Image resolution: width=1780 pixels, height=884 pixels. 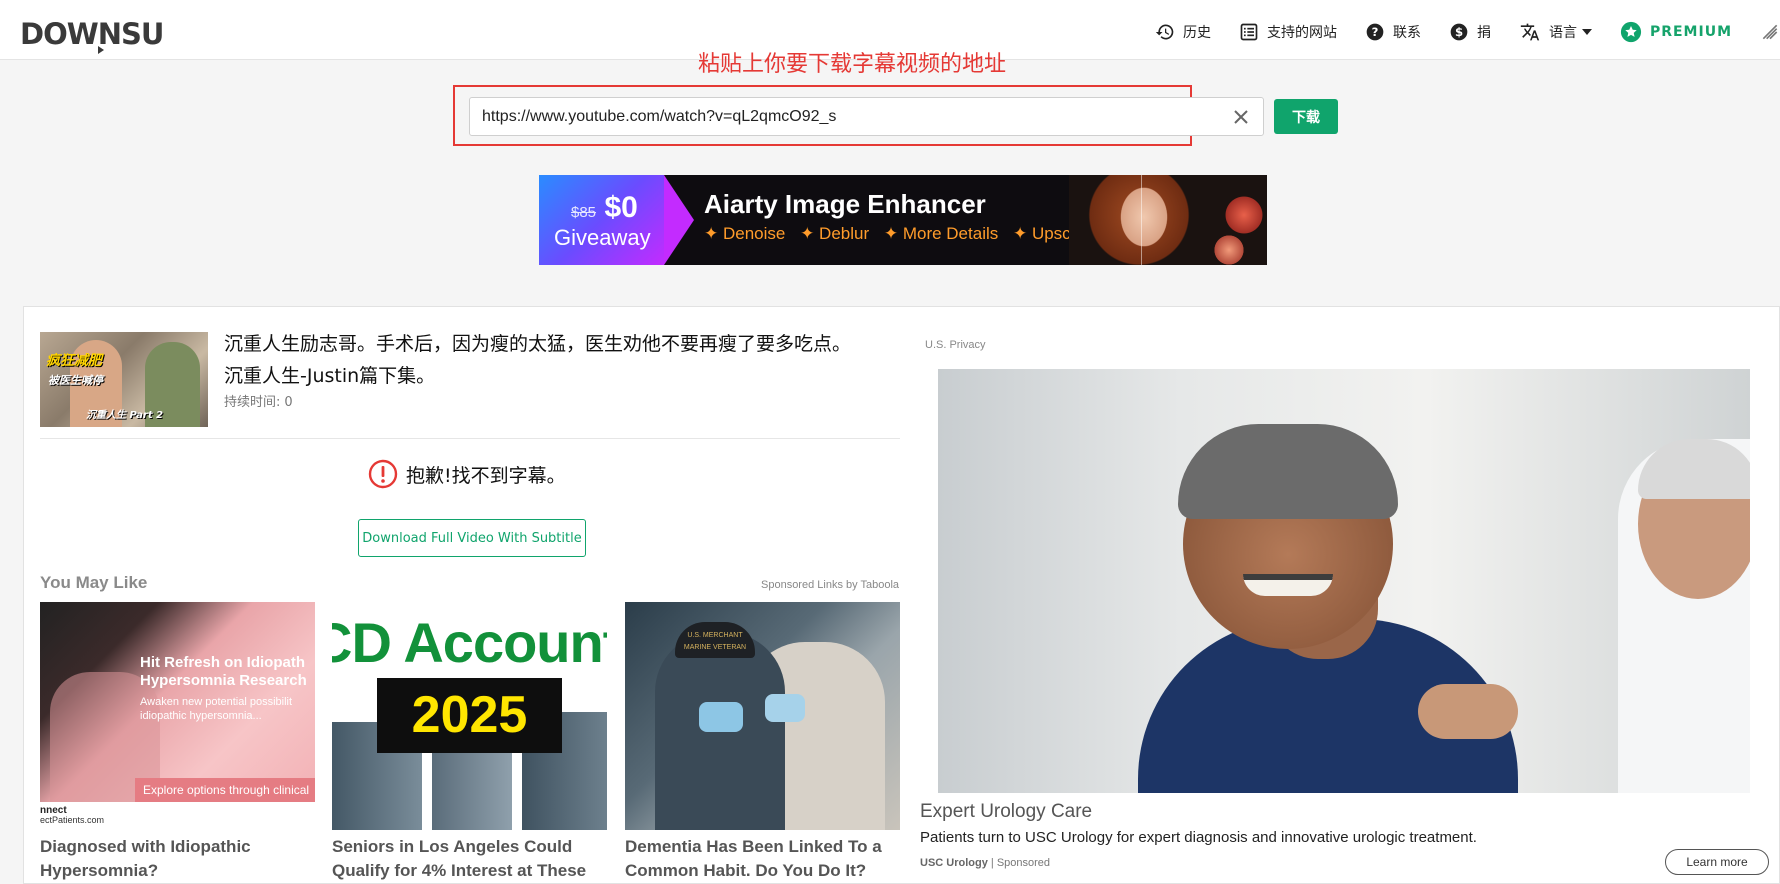 What do you see at coordinates (1023, 863) in the screenshot?
I see `side-ad-sponsored: Sponsored` at bounding box center [1023, 863].